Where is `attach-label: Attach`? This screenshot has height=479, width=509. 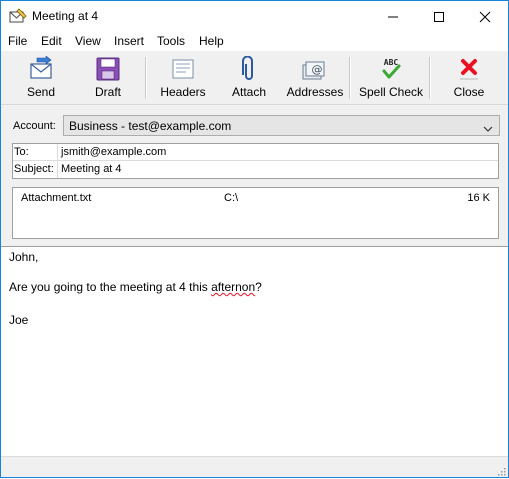 attach-label: Attach is located at coordinates (249, 92).